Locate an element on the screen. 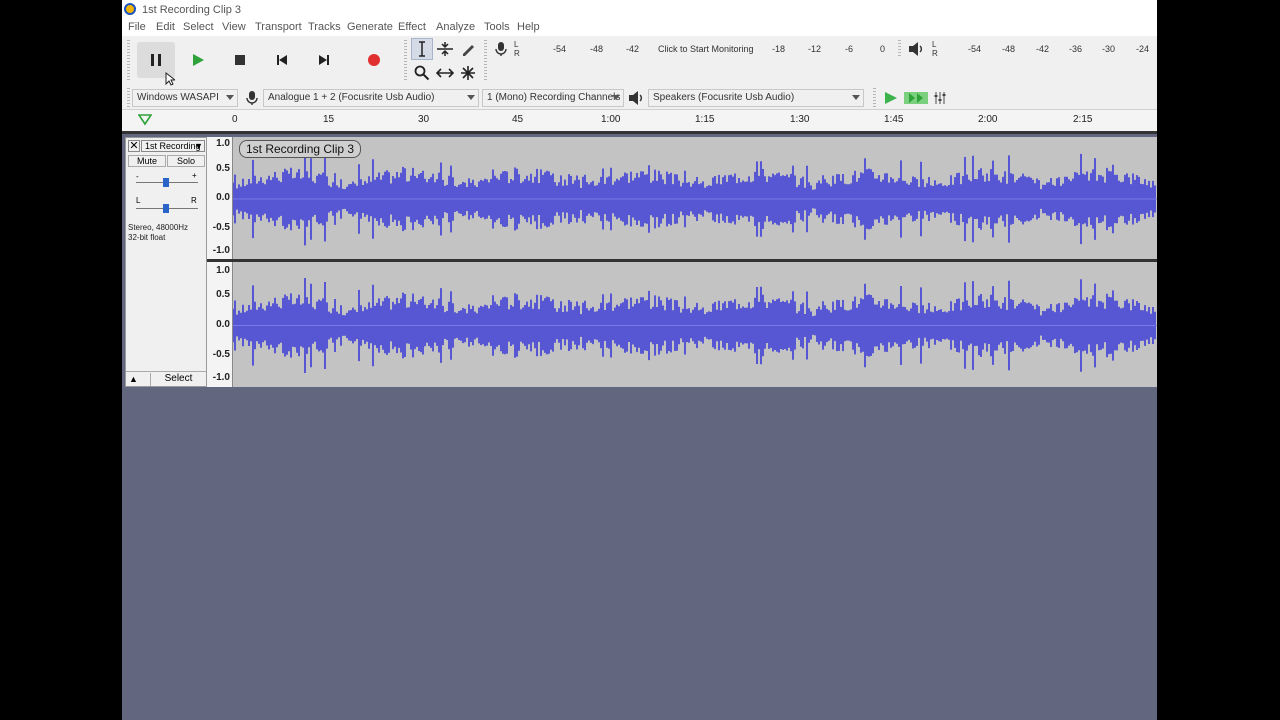 The height and width of the screenshot is (720, 1280). draw-tool is located at coordinates (468, 49).